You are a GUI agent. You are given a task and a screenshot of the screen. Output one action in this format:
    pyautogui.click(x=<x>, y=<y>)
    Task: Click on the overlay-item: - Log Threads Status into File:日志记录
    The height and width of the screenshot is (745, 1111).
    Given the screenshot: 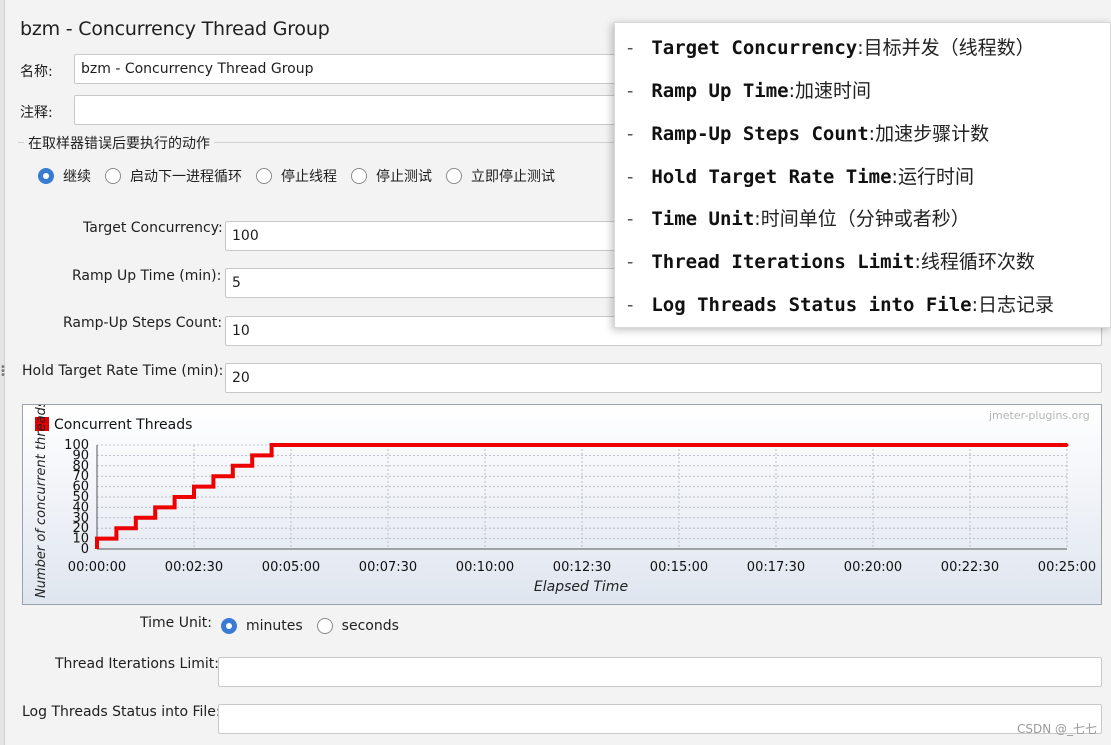 What is the action you would take?
    pyautogui.click(x=840, y=303)
    